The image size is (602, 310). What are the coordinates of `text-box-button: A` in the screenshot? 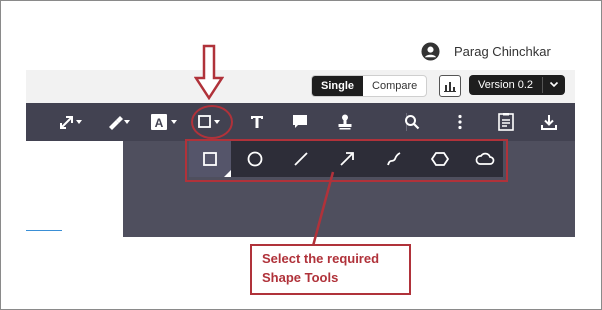 It's located at (165, 122).